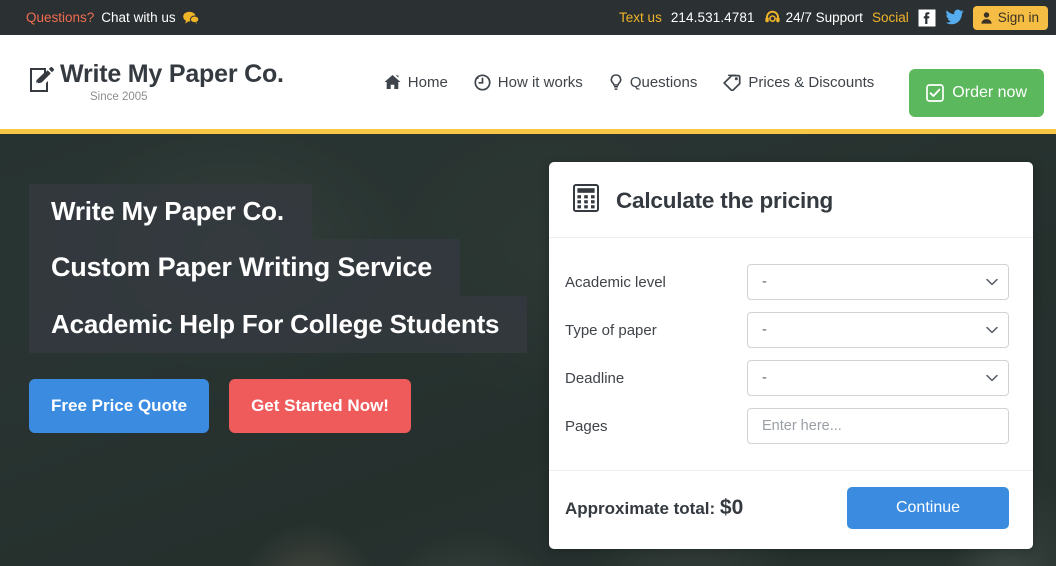  I want to click on free-price-quote-button: Free Price Quote, so click(119, 406).